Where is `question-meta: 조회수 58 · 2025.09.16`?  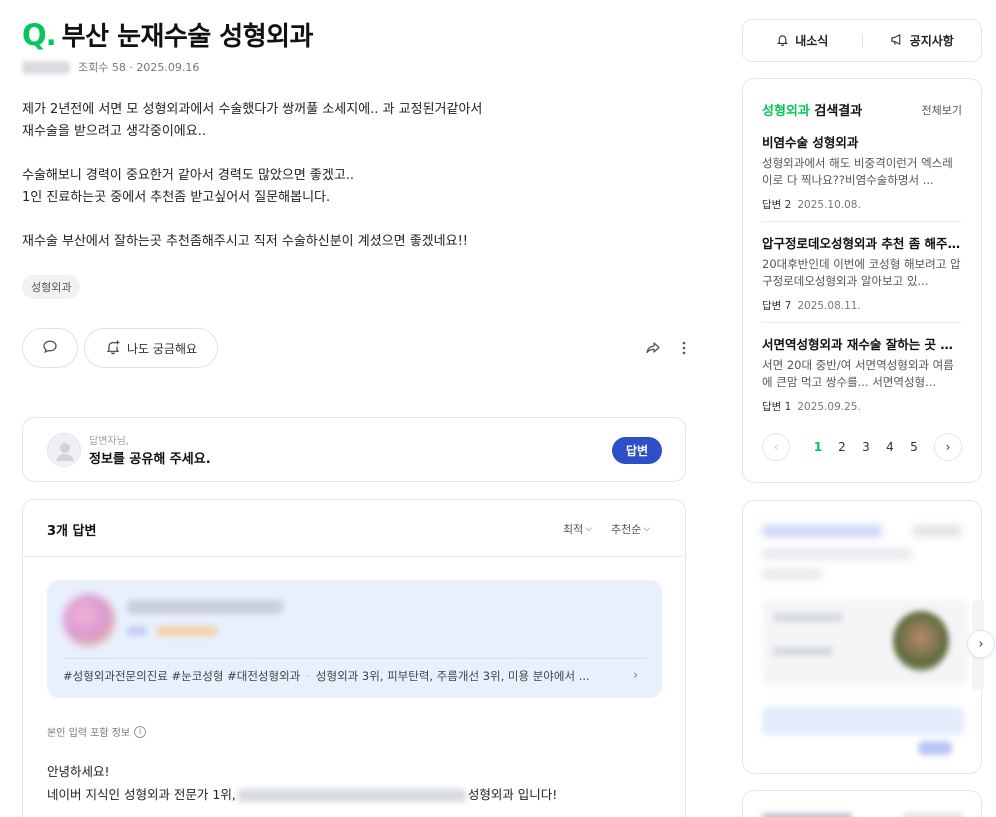
question-meta: 조회수 58 · 2025.09.16 is located at coordinates (110, 67).